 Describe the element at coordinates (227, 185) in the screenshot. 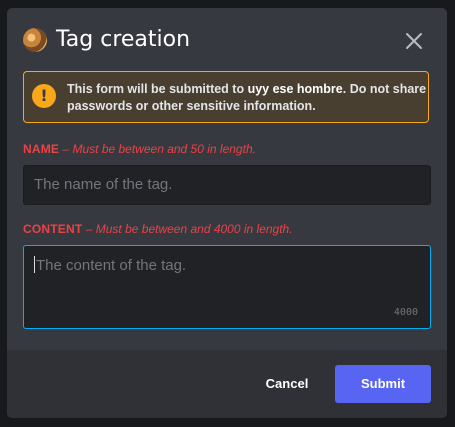

I see `tag-name-input: The name of the tag.` at that location.